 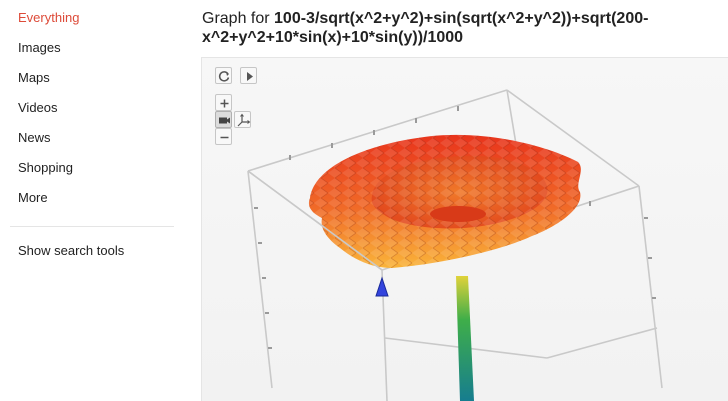 What do you see at coordinates (382, 286) in the screenshot?
I see `graph-cursor-marker` at bounding box center [382, 286].